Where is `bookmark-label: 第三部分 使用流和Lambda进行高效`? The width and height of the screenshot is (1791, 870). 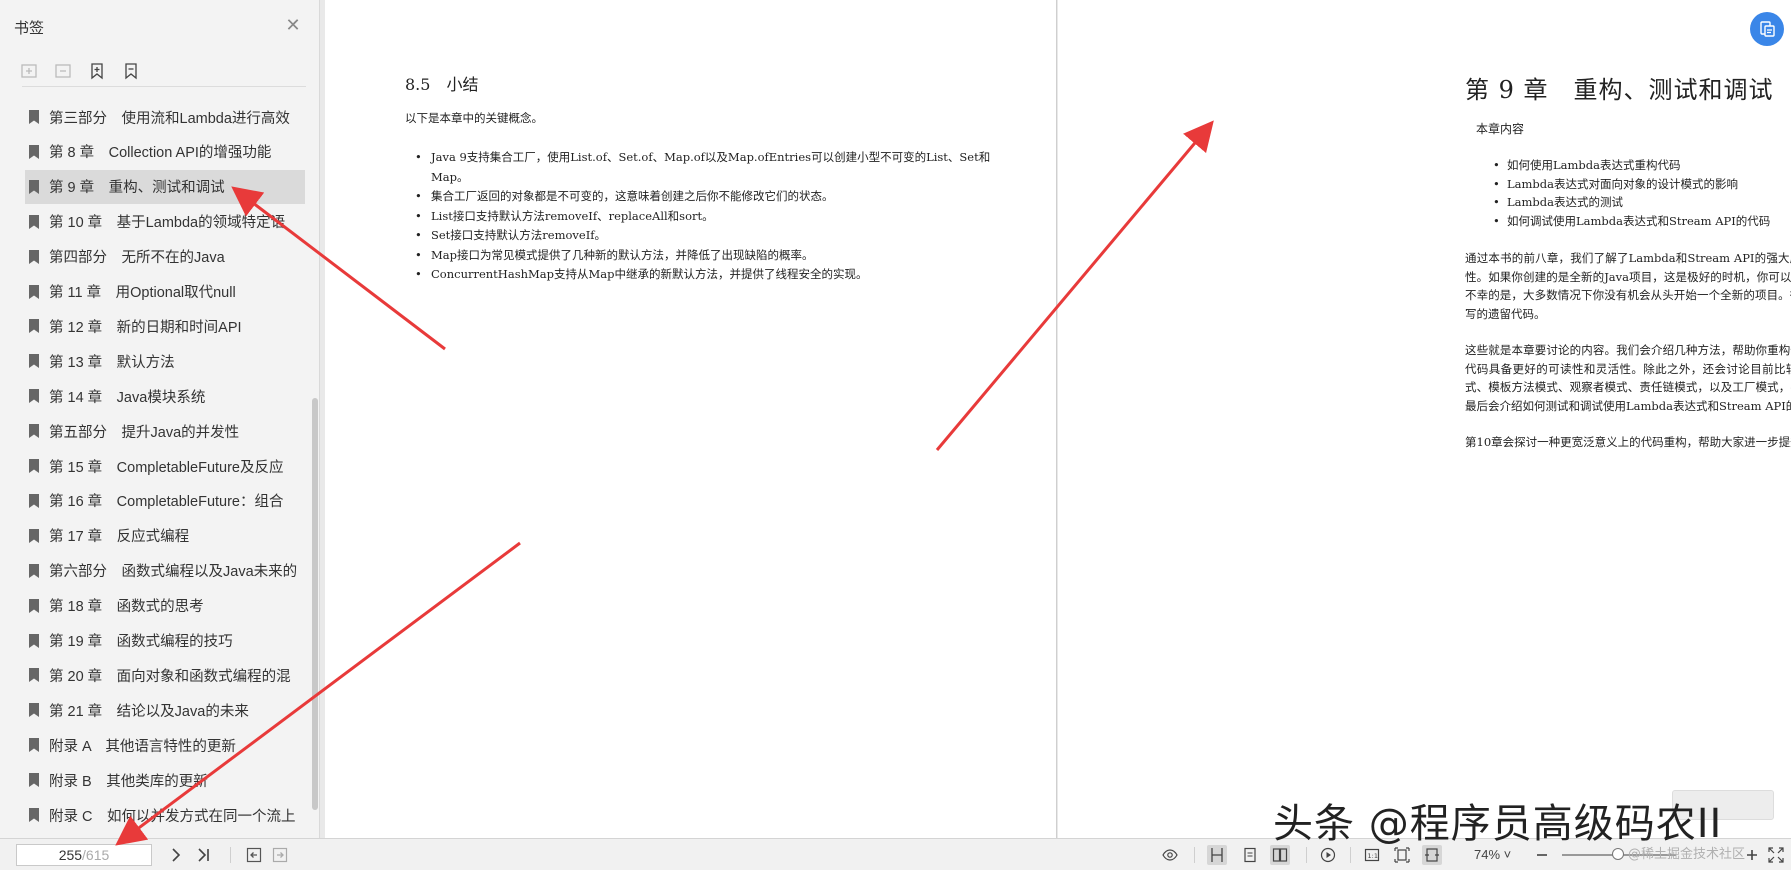
bookmark-label: 第三部分 使用流和Lambda进行高效 is located at coordinates (169, 118).